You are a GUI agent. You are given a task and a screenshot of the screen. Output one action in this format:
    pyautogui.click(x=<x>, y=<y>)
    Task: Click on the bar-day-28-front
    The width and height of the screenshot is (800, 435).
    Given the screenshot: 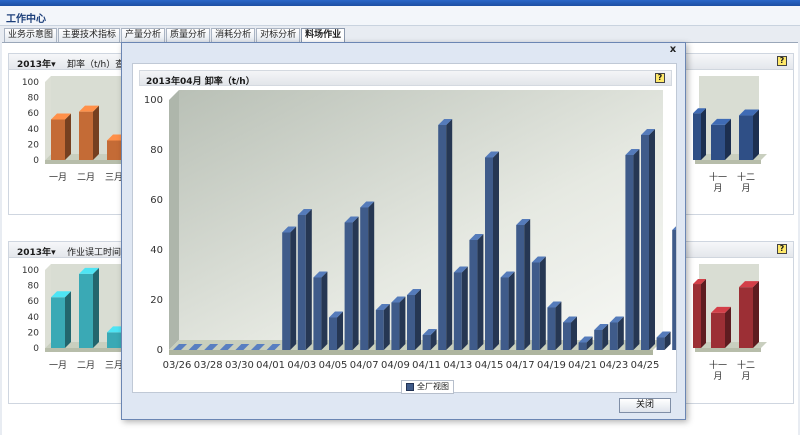 What is the action you would take?
    pyautogui.click(x=613, y=336)
    